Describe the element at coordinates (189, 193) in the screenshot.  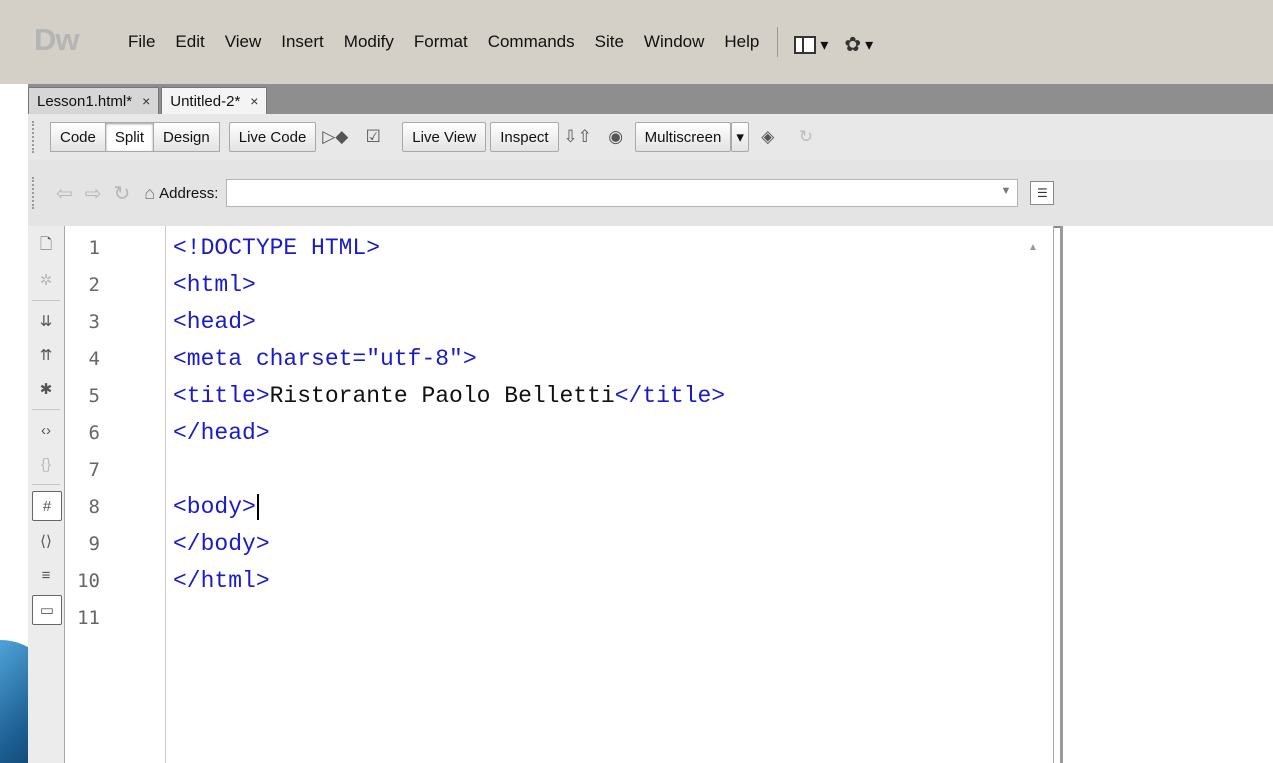
I see `address-label: Address:` at that location.